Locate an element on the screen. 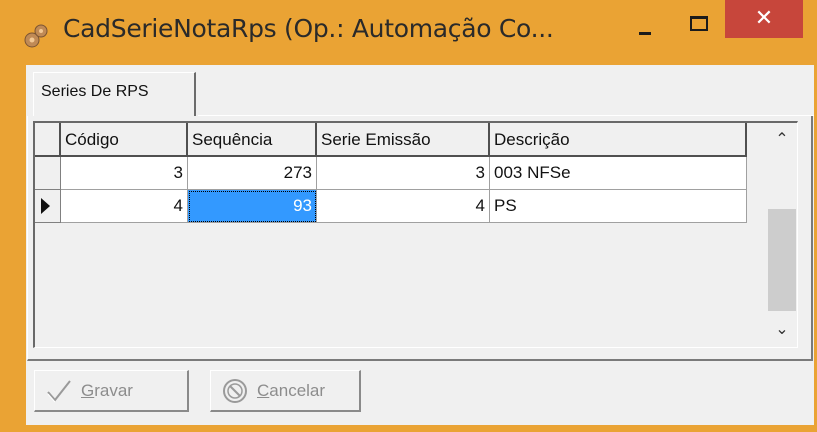  title-bar: CadSerieNotaRps (Op.: Automação Co... ✕ is located at coordinates (408, 32).